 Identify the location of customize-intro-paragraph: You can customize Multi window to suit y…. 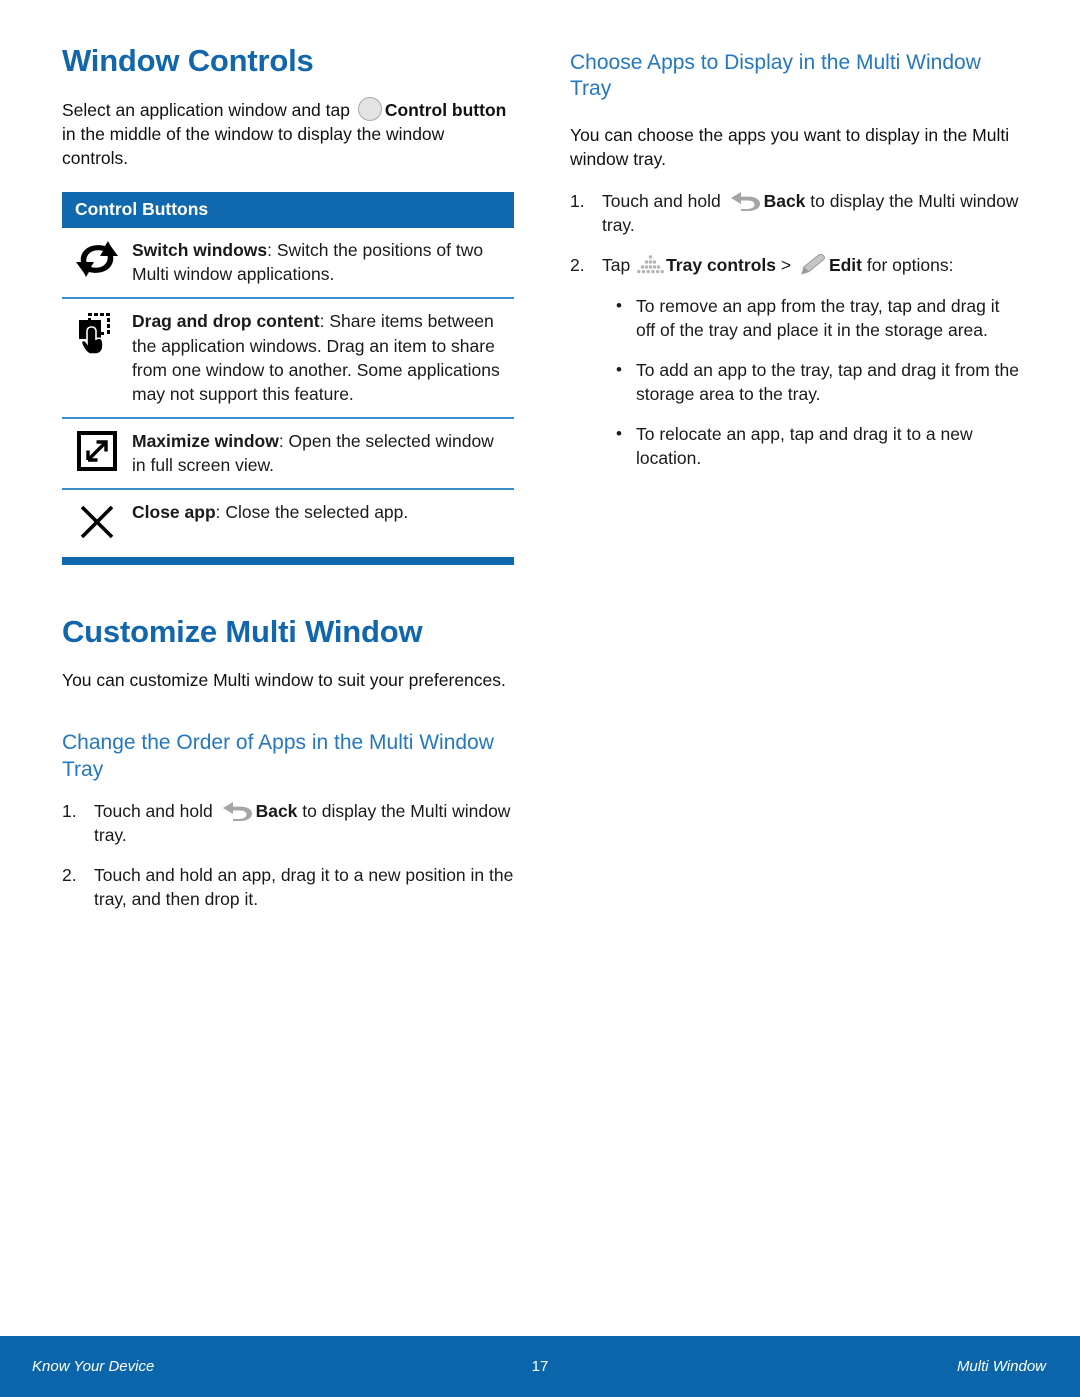
(284, 679).